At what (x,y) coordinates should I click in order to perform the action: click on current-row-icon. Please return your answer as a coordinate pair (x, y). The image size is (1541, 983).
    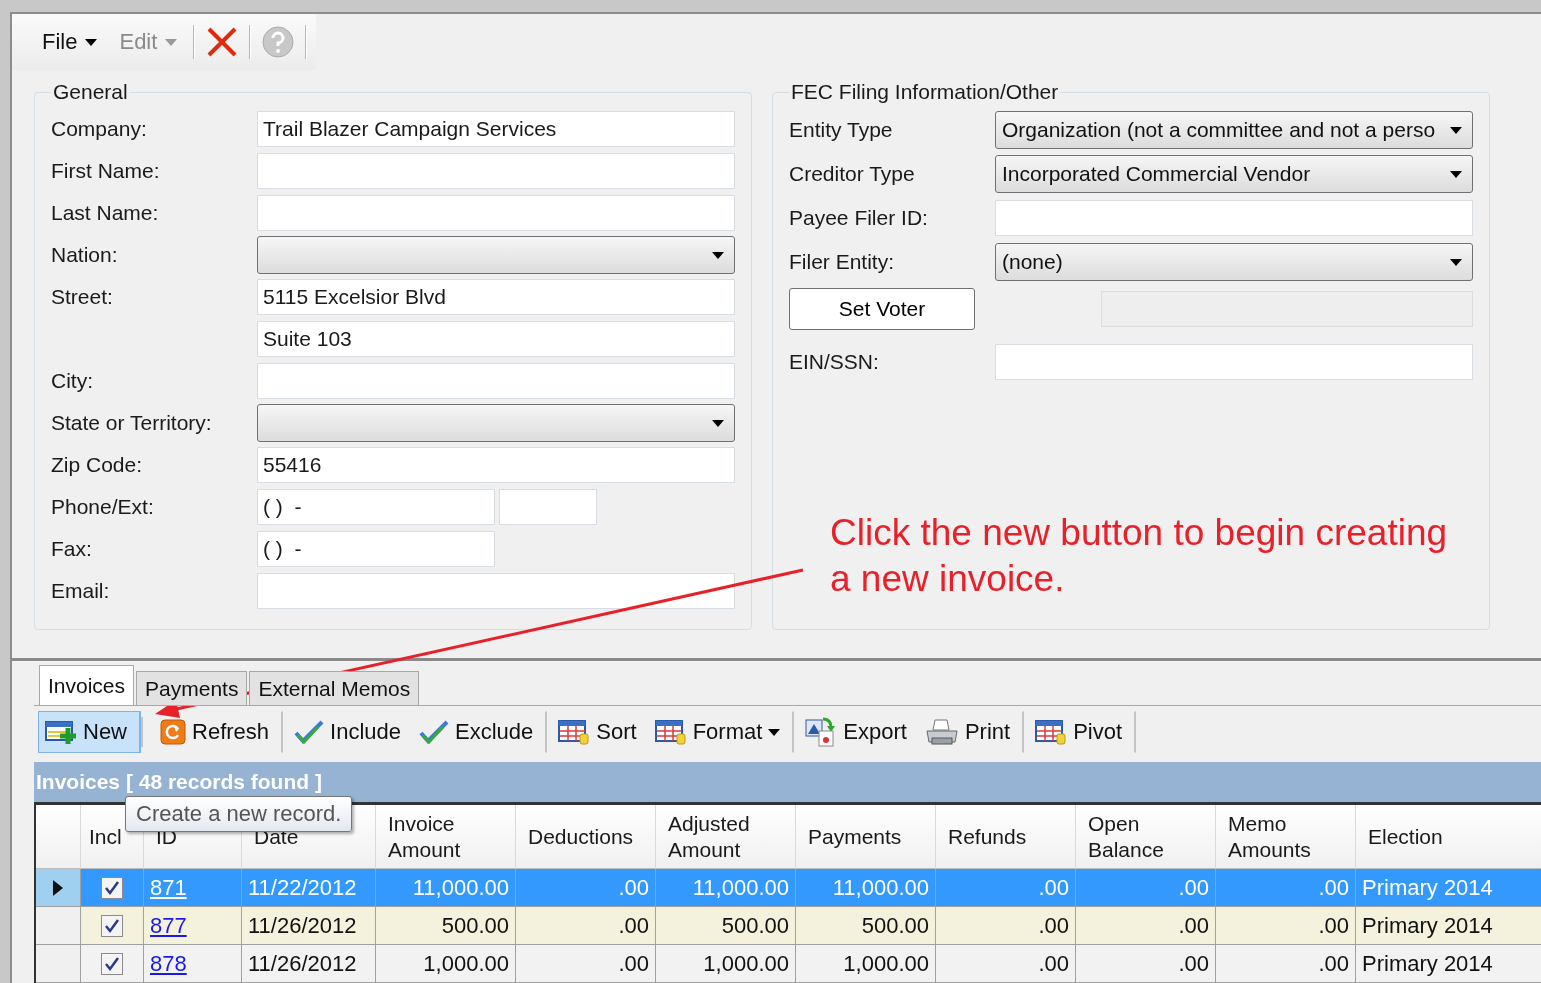
    Looking at the image, I should click on (58, 887).